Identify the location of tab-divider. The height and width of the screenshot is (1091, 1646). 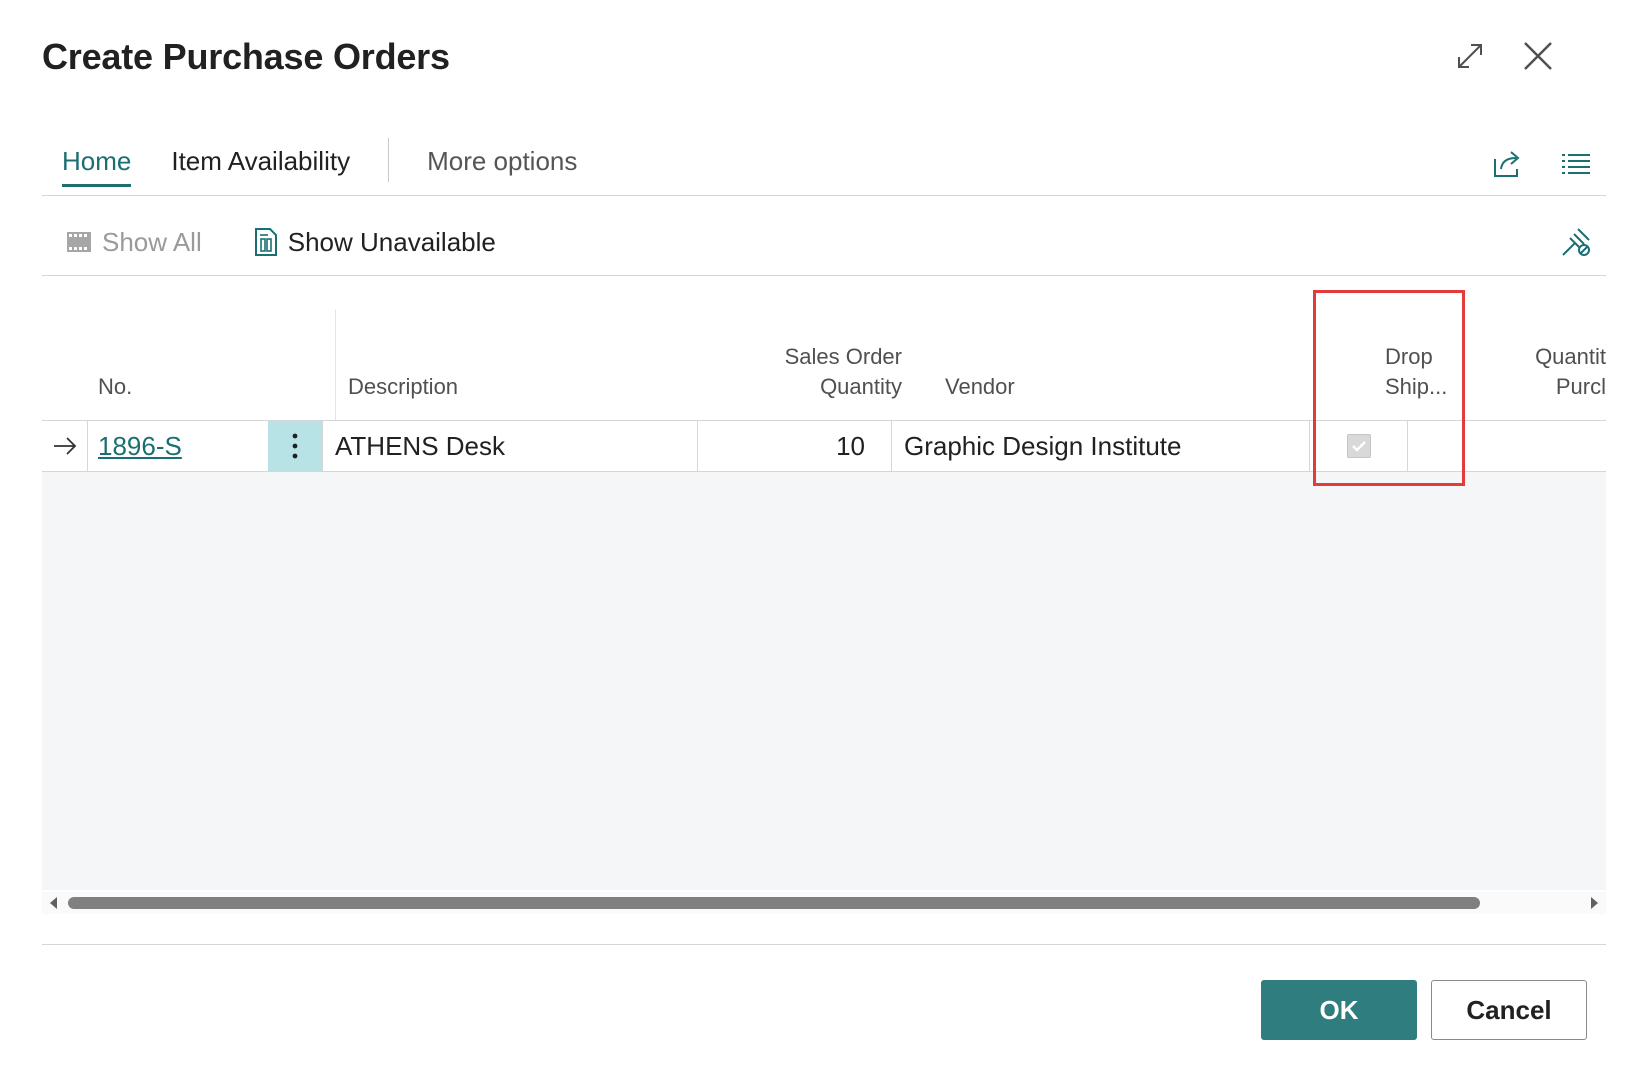
(389, 160).